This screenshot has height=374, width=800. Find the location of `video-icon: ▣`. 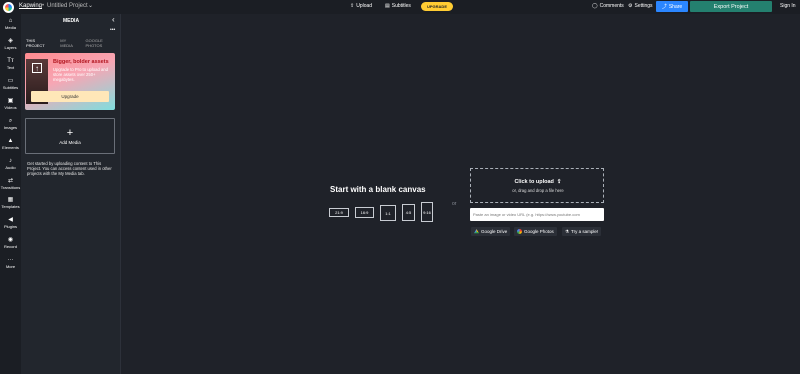

video-icon: ▣ is located at coordinates (10, 101).